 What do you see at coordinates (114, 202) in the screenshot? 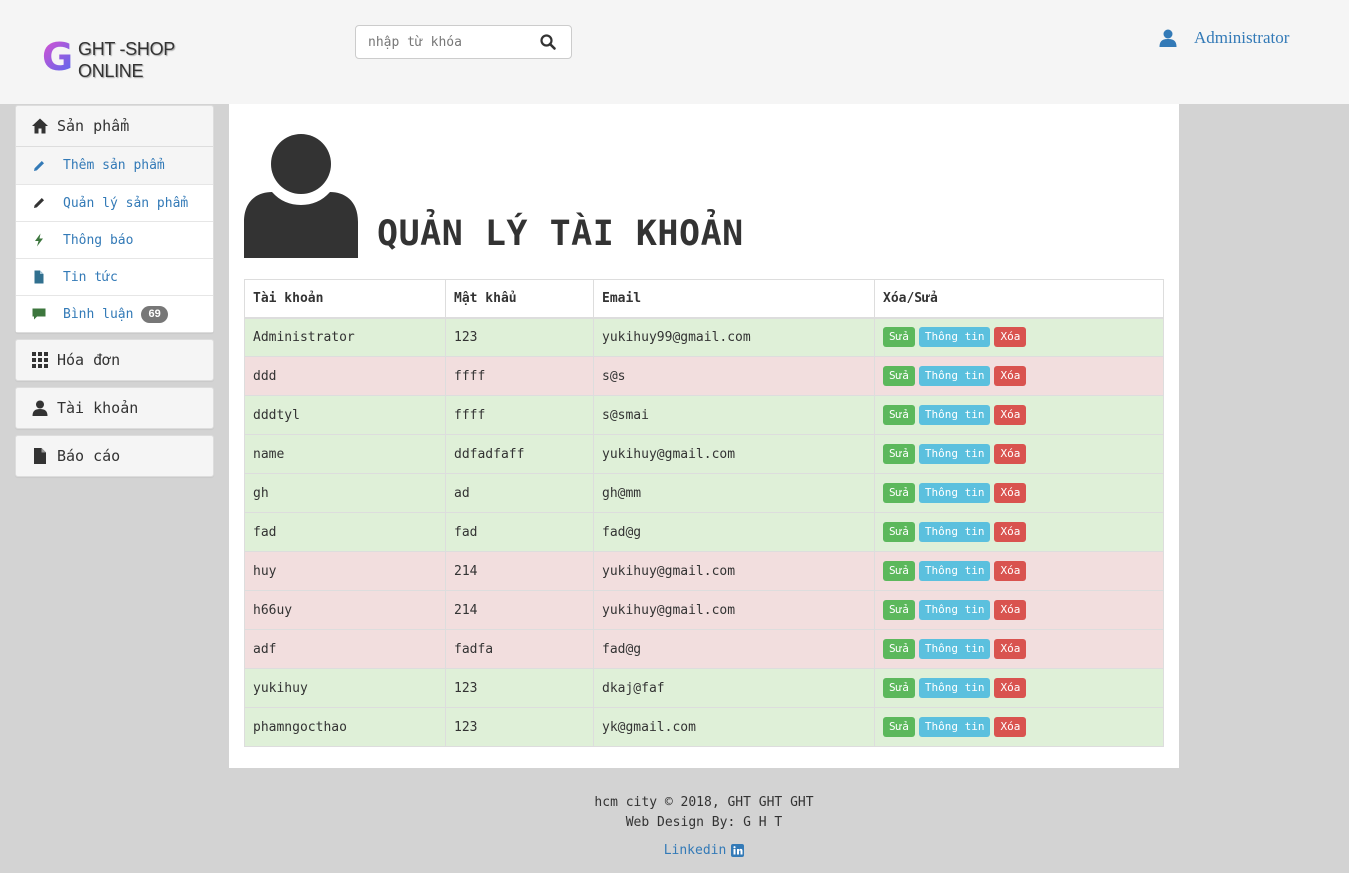
I see `sidebar-item-manage-products: Quản lý sản phẩm` at bounding box center [114, 202].